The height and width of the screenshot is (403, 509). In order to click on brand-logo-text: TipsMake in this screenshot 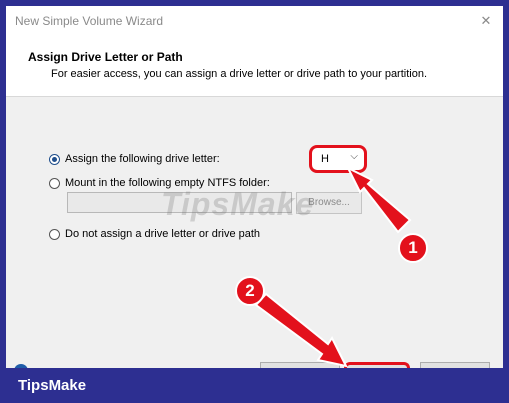, I will do `click(52, 385)`.